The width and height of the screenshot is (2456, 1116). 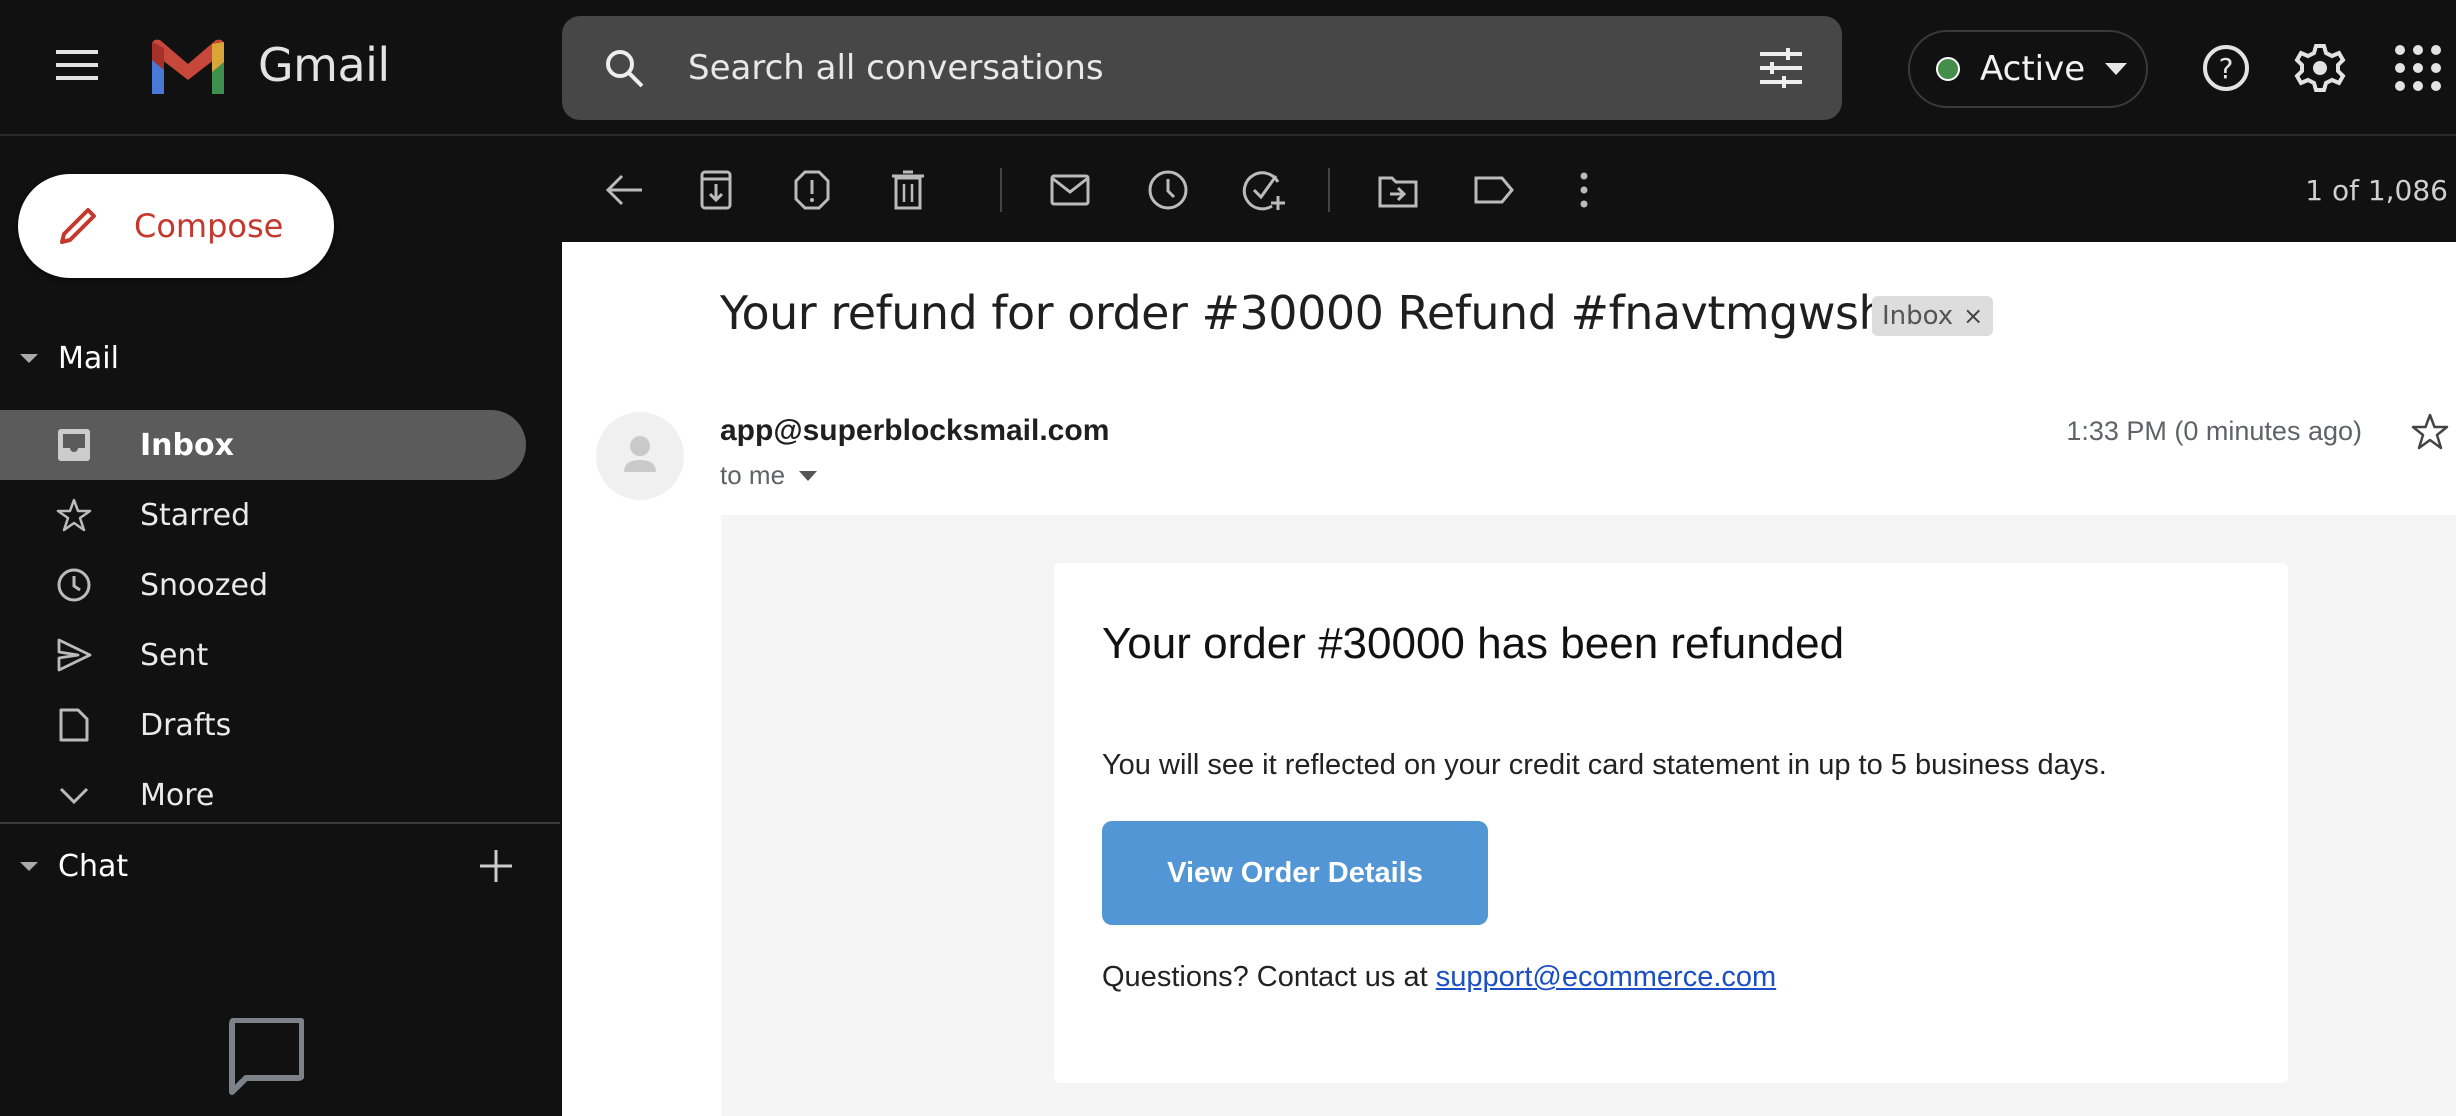 I want to click on sidebar-item-label: Drafts, so click(x=186, y=725).